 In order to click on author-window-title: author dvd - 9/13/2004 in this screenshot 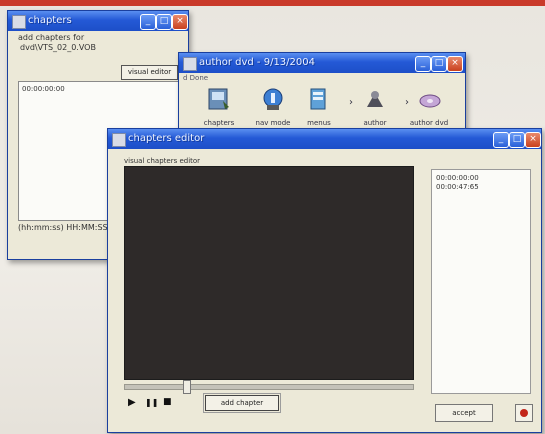, I will do `click(257, 62)`.